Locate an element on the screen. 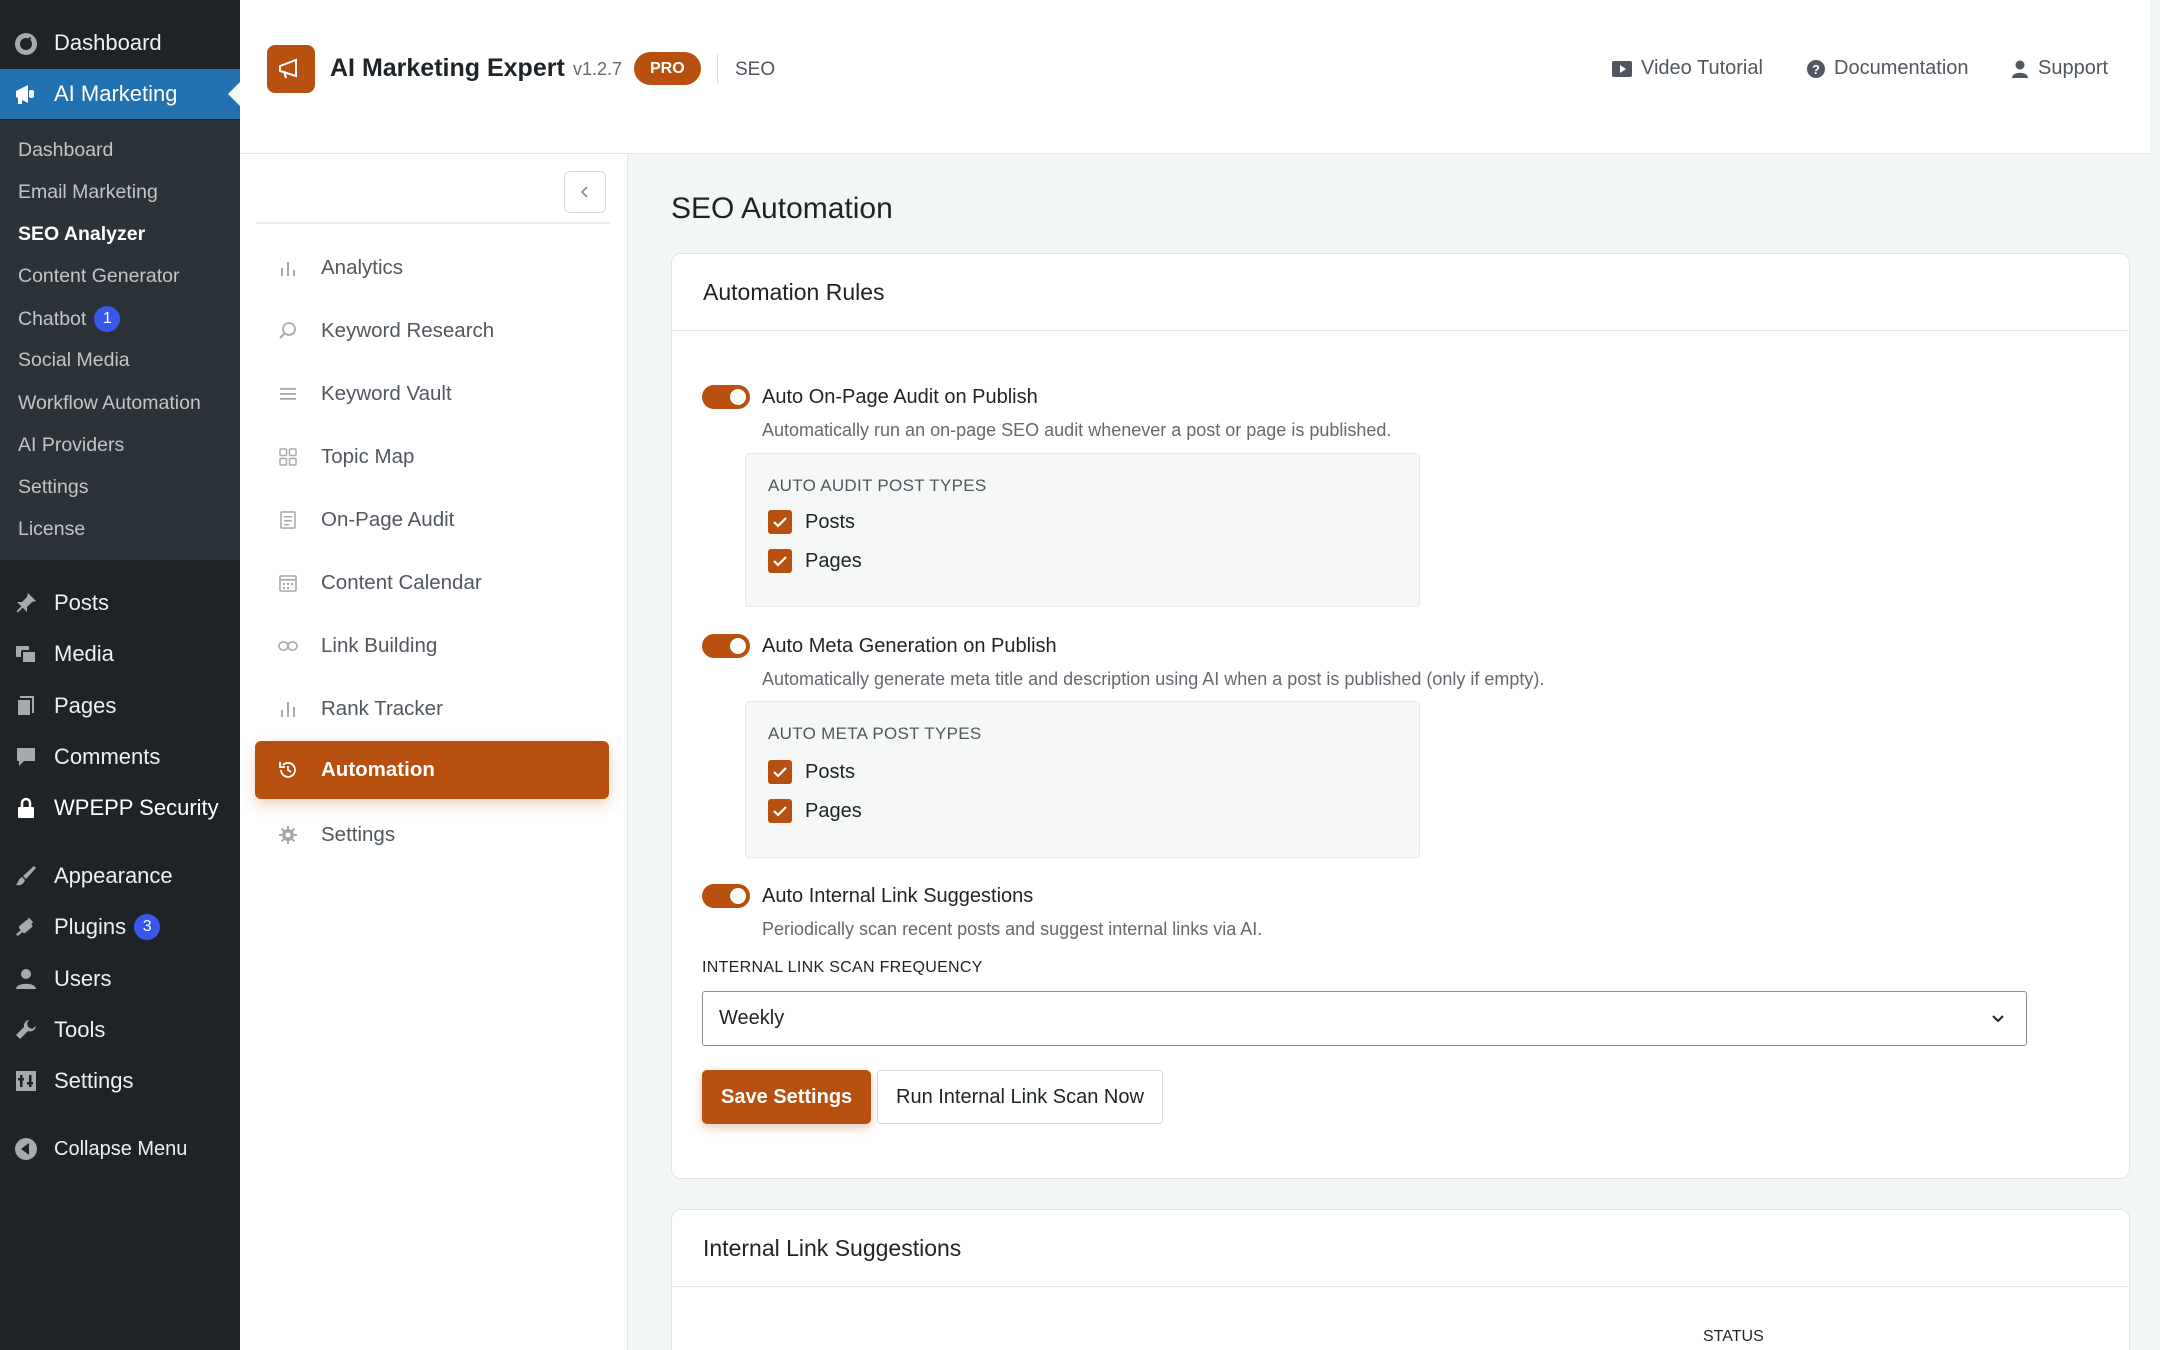 The width and height of the screenshot is (2160, 1350). wp-menu-label: Tools is located at coordinates (80, 1029).